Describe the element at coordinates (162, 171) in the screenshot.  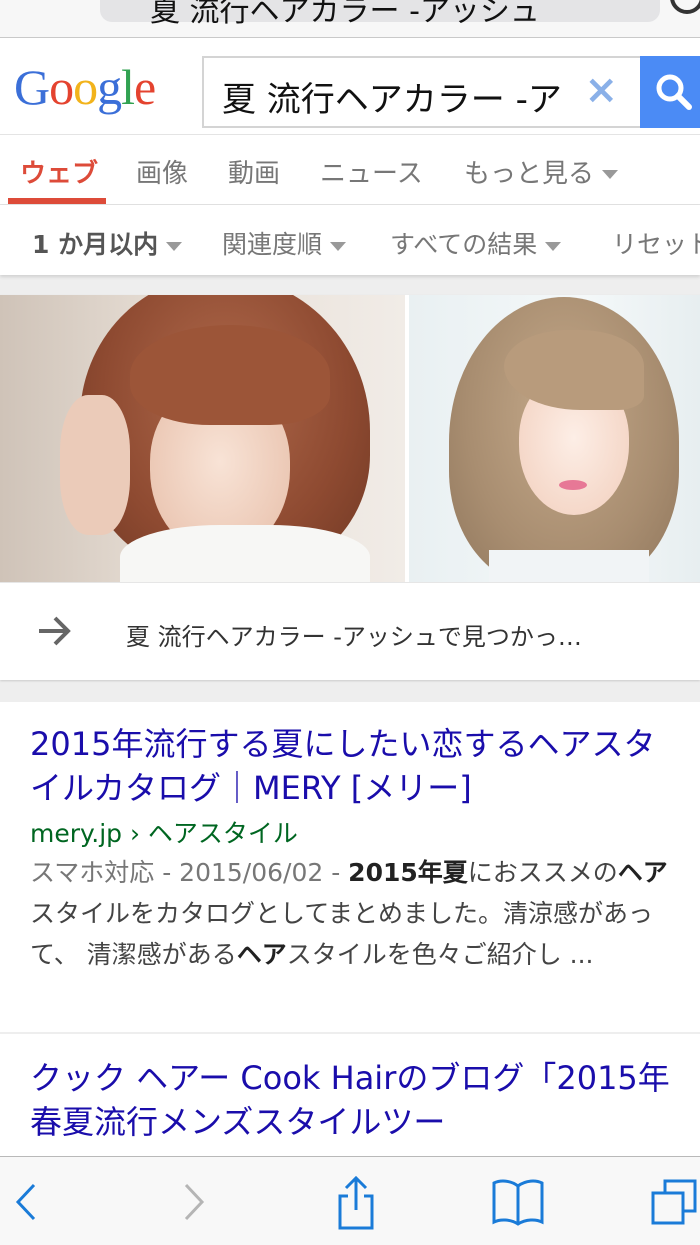
I see `tab-images: 画像` at that location.